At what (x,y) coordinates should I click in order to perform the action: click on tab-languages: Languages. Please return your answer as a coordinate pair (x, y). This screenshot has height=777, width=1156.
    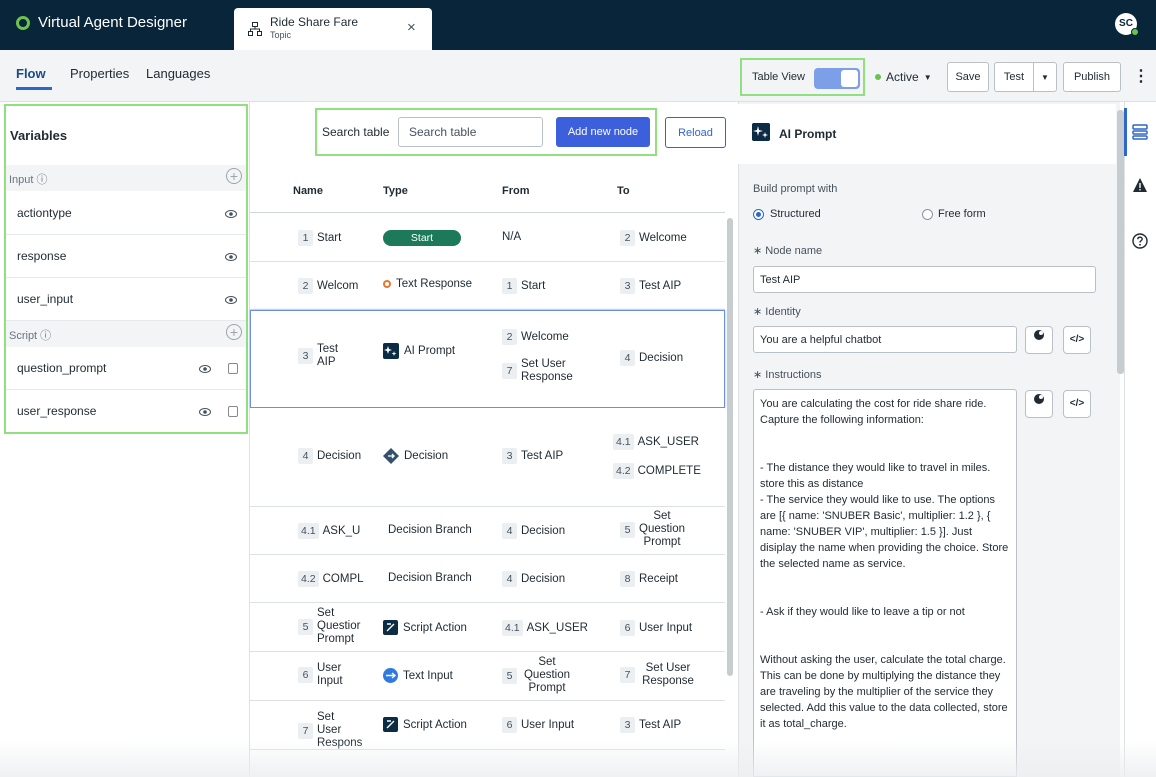
    Looking at the image, I should click on (178, 73).